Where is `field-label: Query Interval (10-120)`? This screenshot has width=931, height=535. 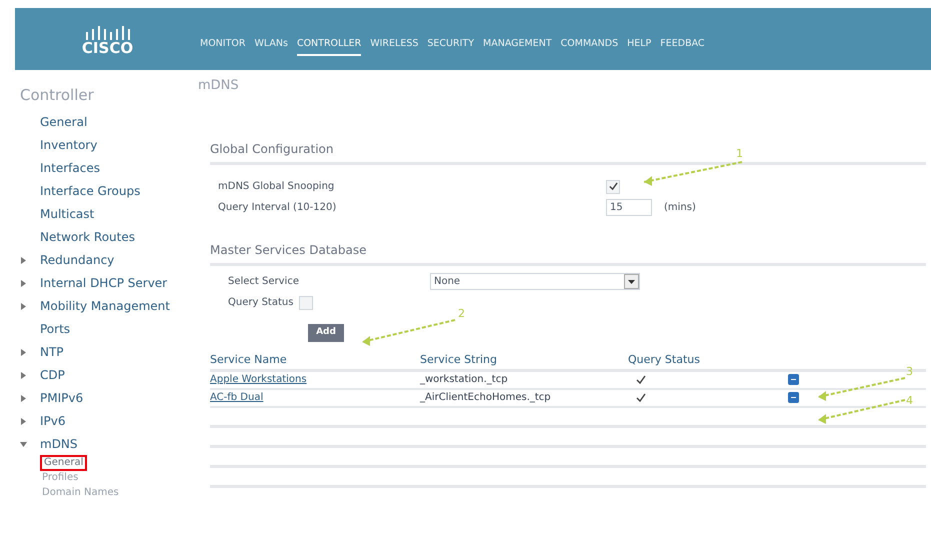 field-label: Query Interval (10-120) is located at coordinates (277, 208).